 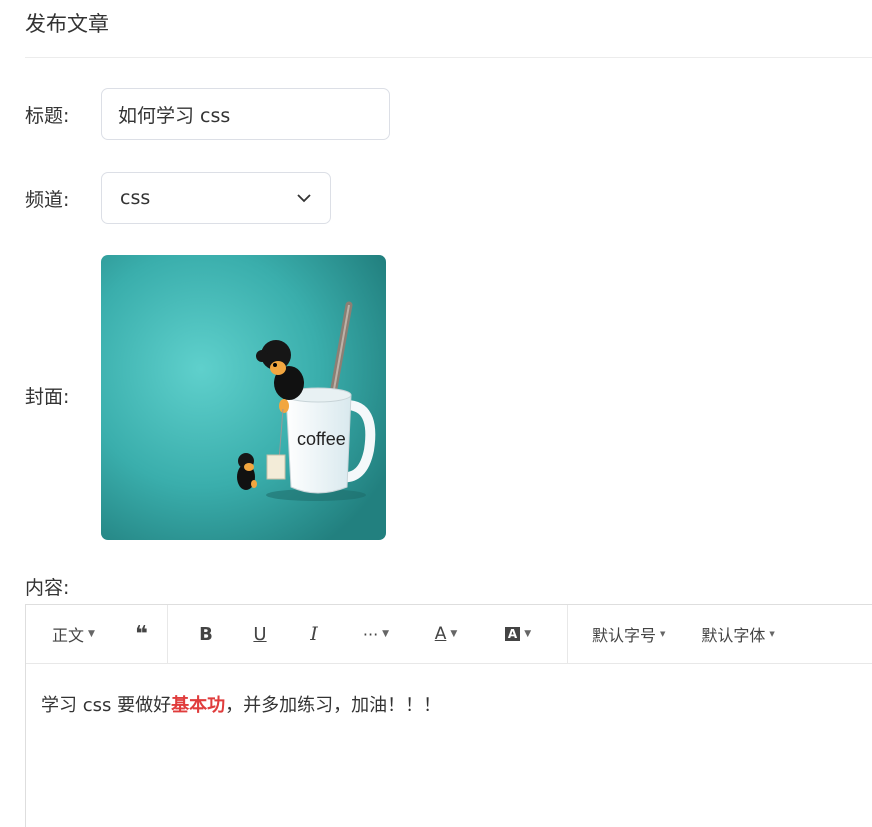 I want to click on font-size-select: 默认字号 ▼, so click(x=628, y=634).